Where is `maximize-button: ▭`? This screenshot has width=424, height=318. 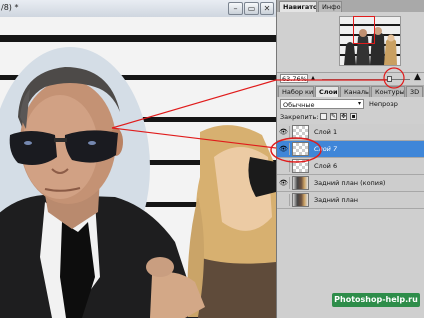 maximize-button: ▭ is located at coordinates (251, 8).